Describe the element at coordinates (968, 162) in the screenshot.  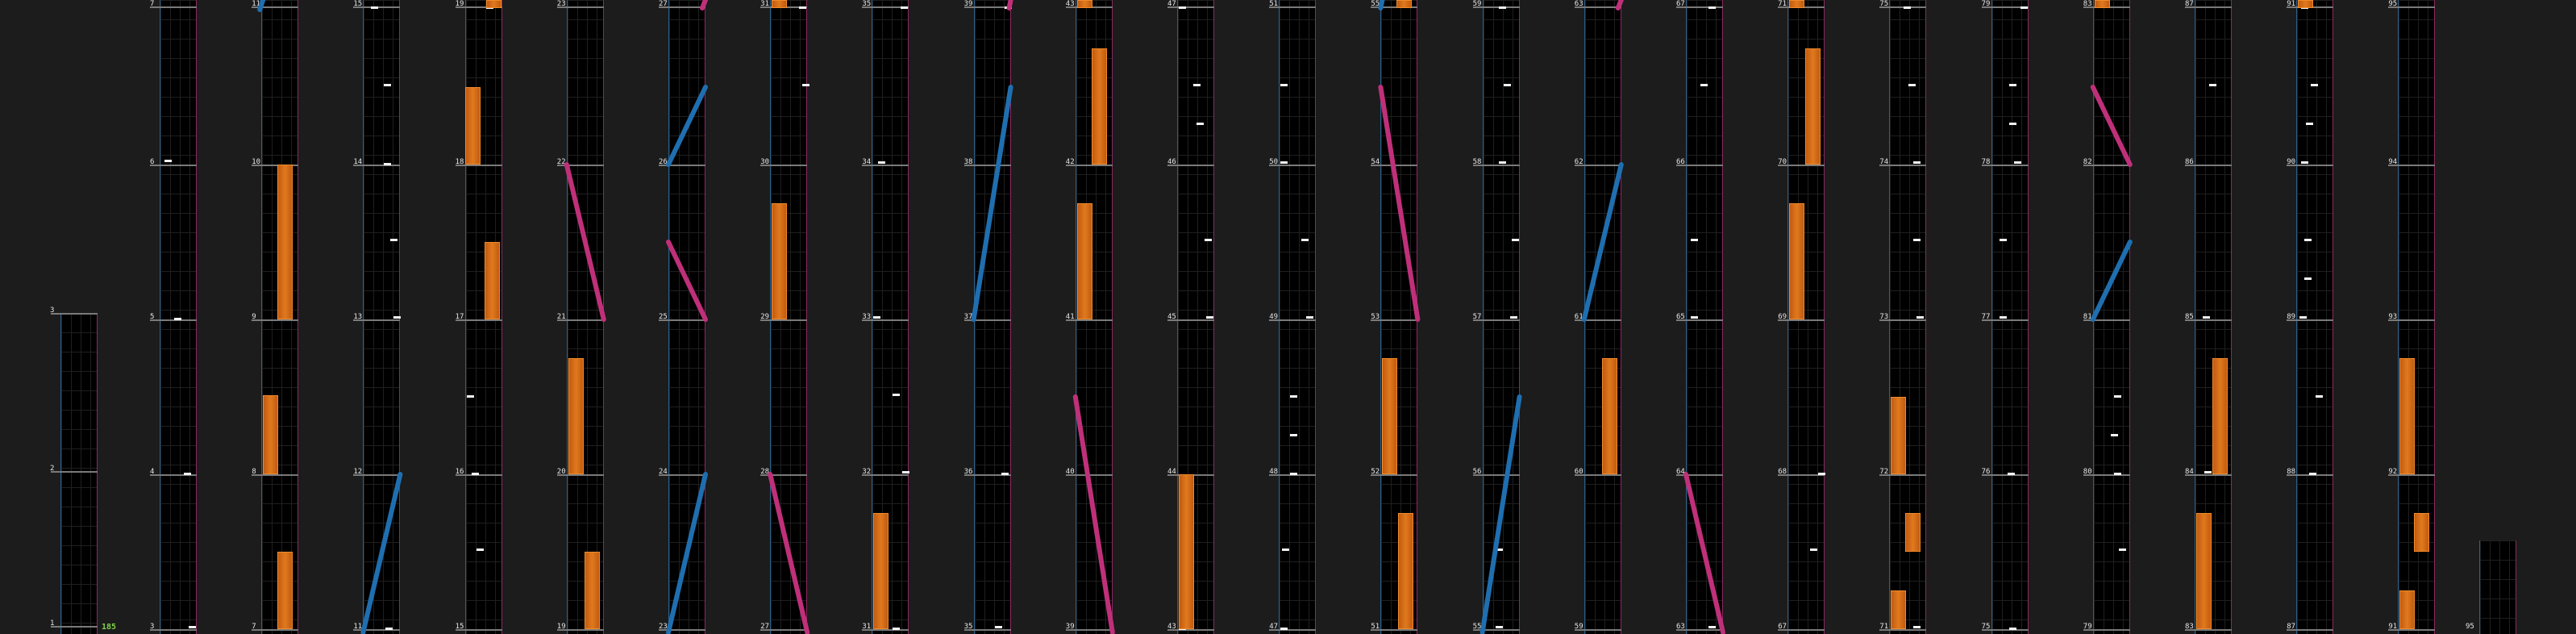
I see `measure-number: 38` at that location.